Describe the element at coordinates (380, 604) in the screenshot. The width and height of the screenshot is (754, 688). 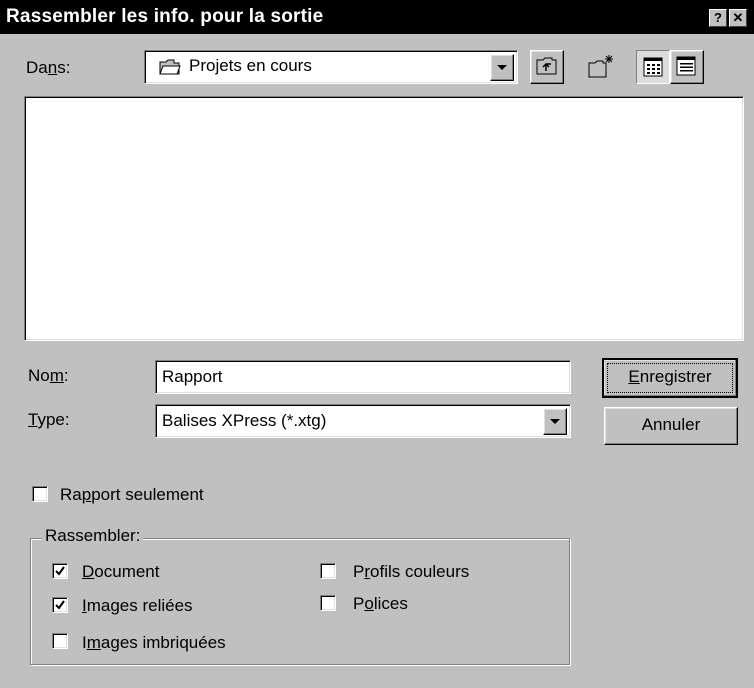
I see `fonts-label: Polices` at that location.